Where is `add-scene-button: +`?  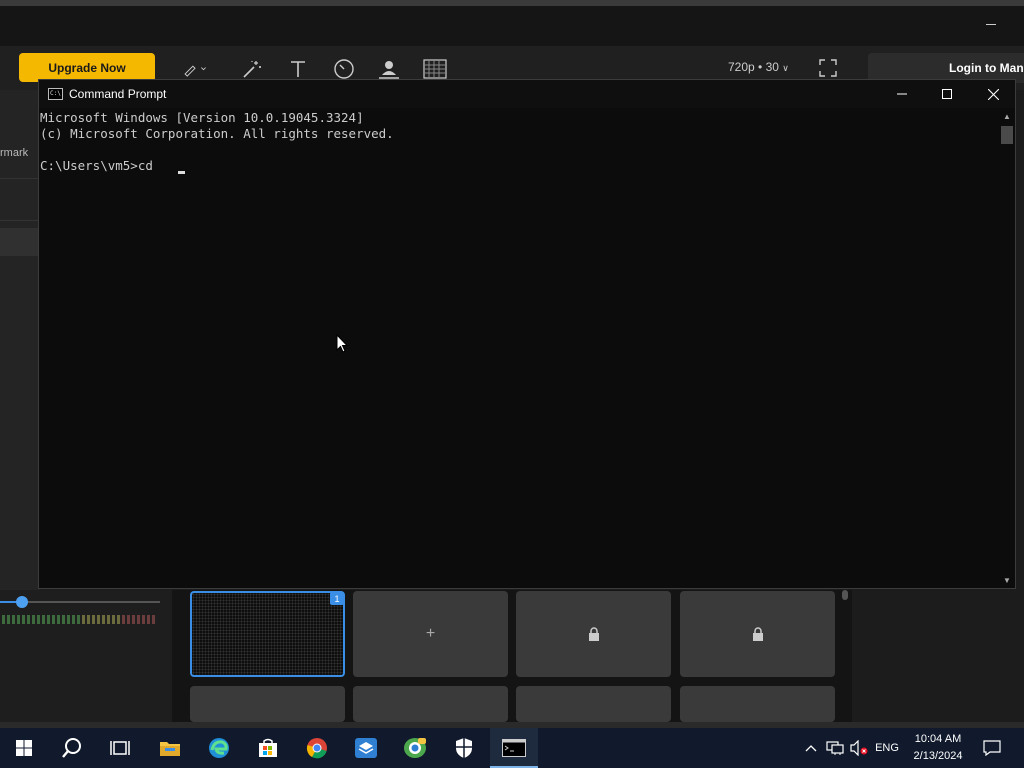 add-scene-button: + is located at coordinates (430, 634).